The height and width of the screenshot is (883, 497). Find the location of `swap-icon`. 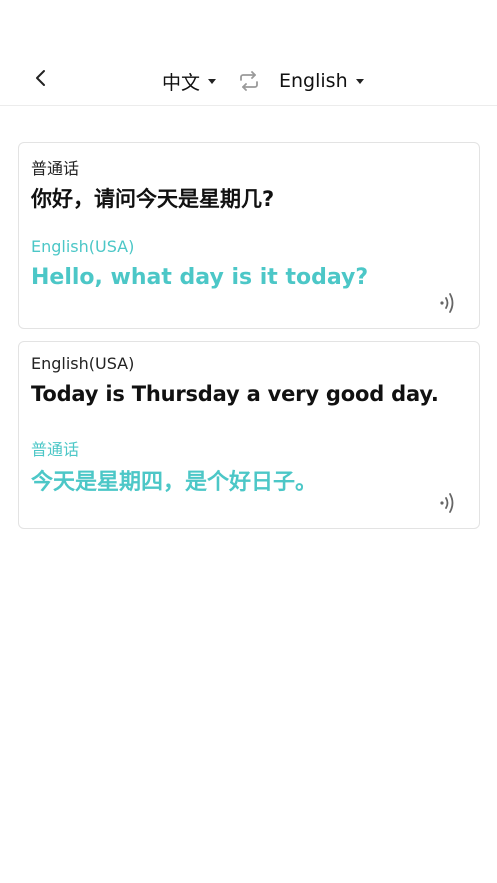

swap-icon is located at coordinates (249, 81).